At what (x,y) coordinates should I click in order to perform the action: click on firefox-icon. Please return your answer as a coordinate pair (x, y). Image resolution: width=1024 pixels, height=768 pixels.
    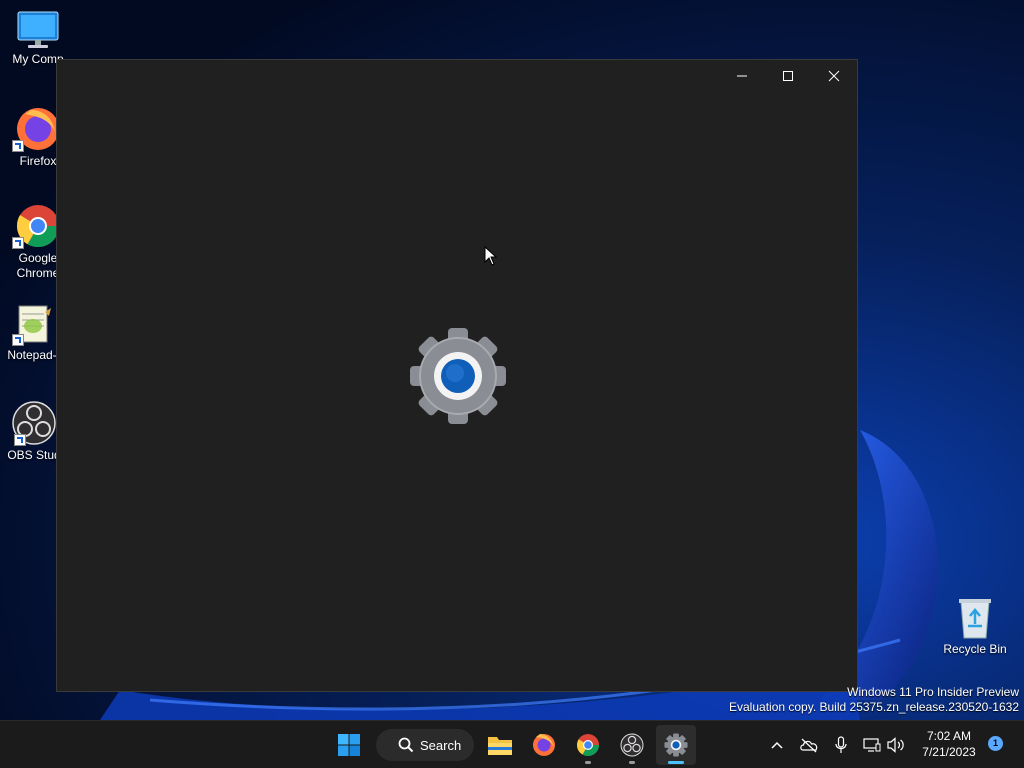
    Looking at the image, I should click on (544, 745).